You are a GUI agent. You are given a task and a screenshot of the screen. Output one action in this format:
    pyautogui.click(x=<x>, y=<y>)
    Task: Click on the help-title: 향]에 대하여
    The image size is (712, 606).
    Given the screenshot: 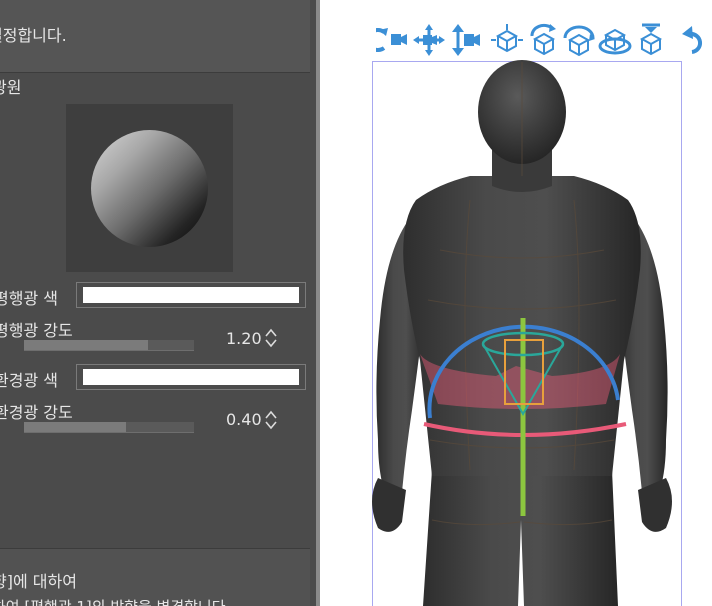 What is the action you would take?
    pyautogui.click(x=38, y=581)
    